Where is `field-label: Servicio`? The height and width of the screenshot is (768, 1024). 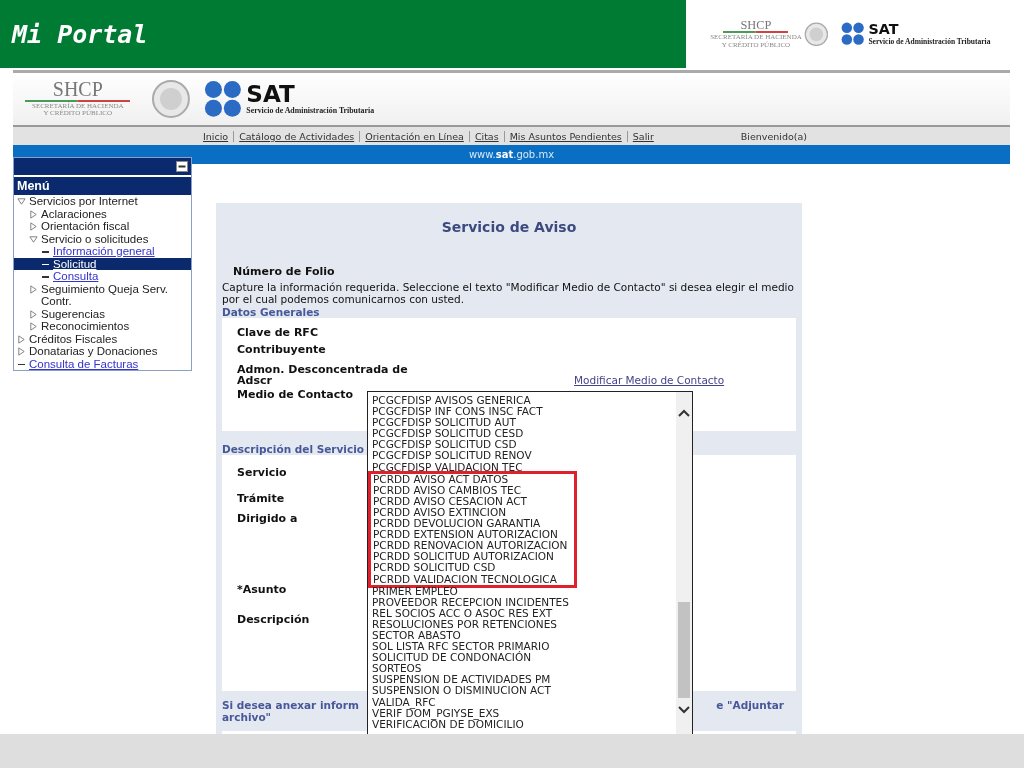
field-label: Servicio is located at coordinates (262, 472).